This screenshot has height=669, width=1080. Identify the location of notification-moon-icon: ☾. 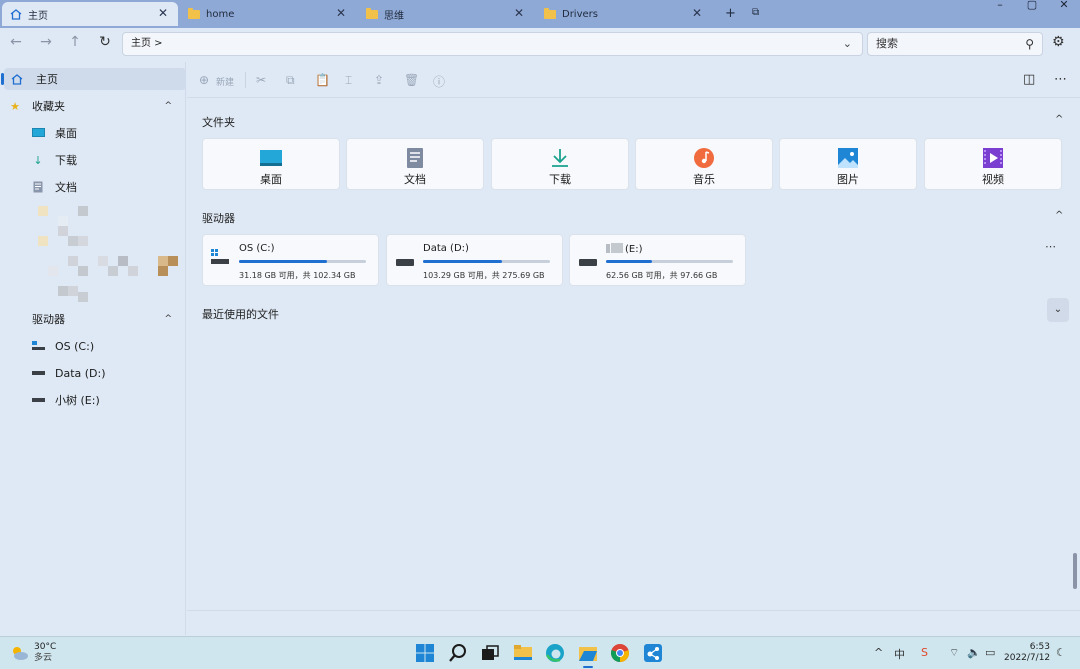
(1061, 652).